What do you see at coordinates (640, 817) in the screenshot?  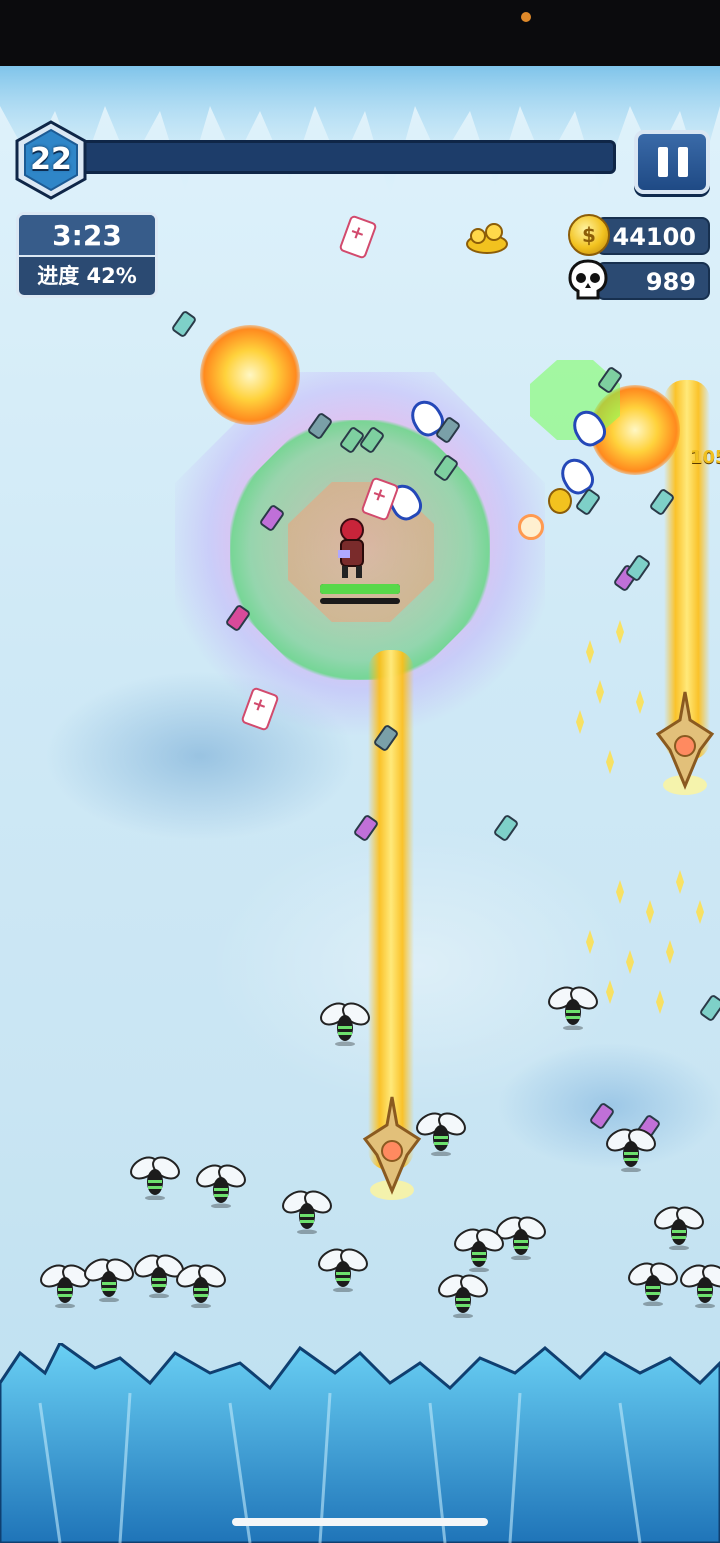 I see `sparkle-cloud` at bounding box center [640, 817].